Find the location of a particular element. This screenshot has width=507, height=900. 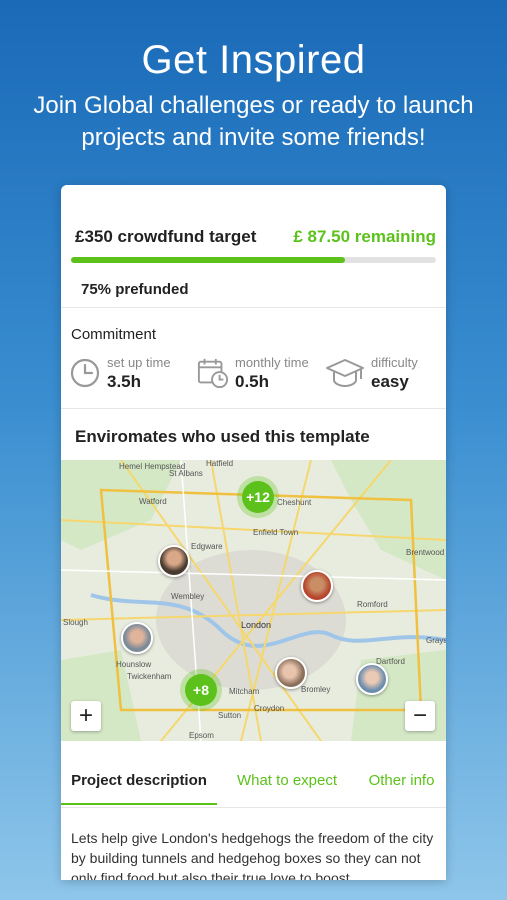

map-cluster-marker: +12 is located at coordinates (258, 497).